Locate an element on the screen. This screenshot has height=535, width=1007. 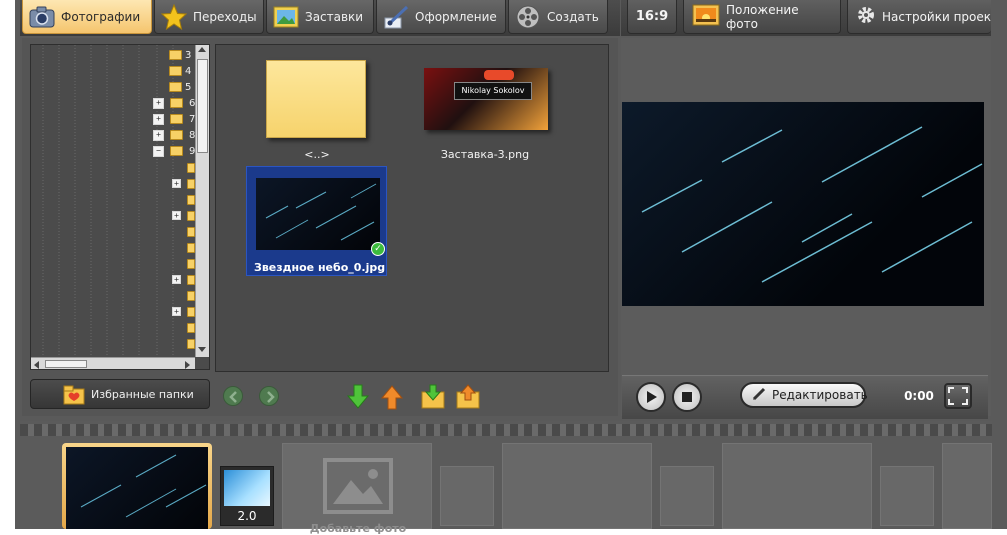
favorite-folders-label: Избранные папки is located at coordinates (142, 394).